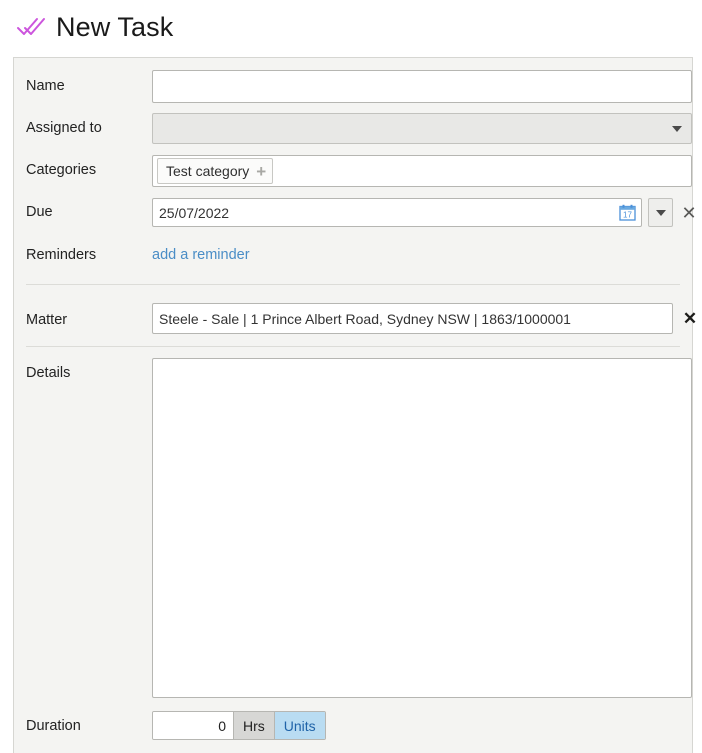  I want to click on duration-unit-units: Units, so click(299, 725).